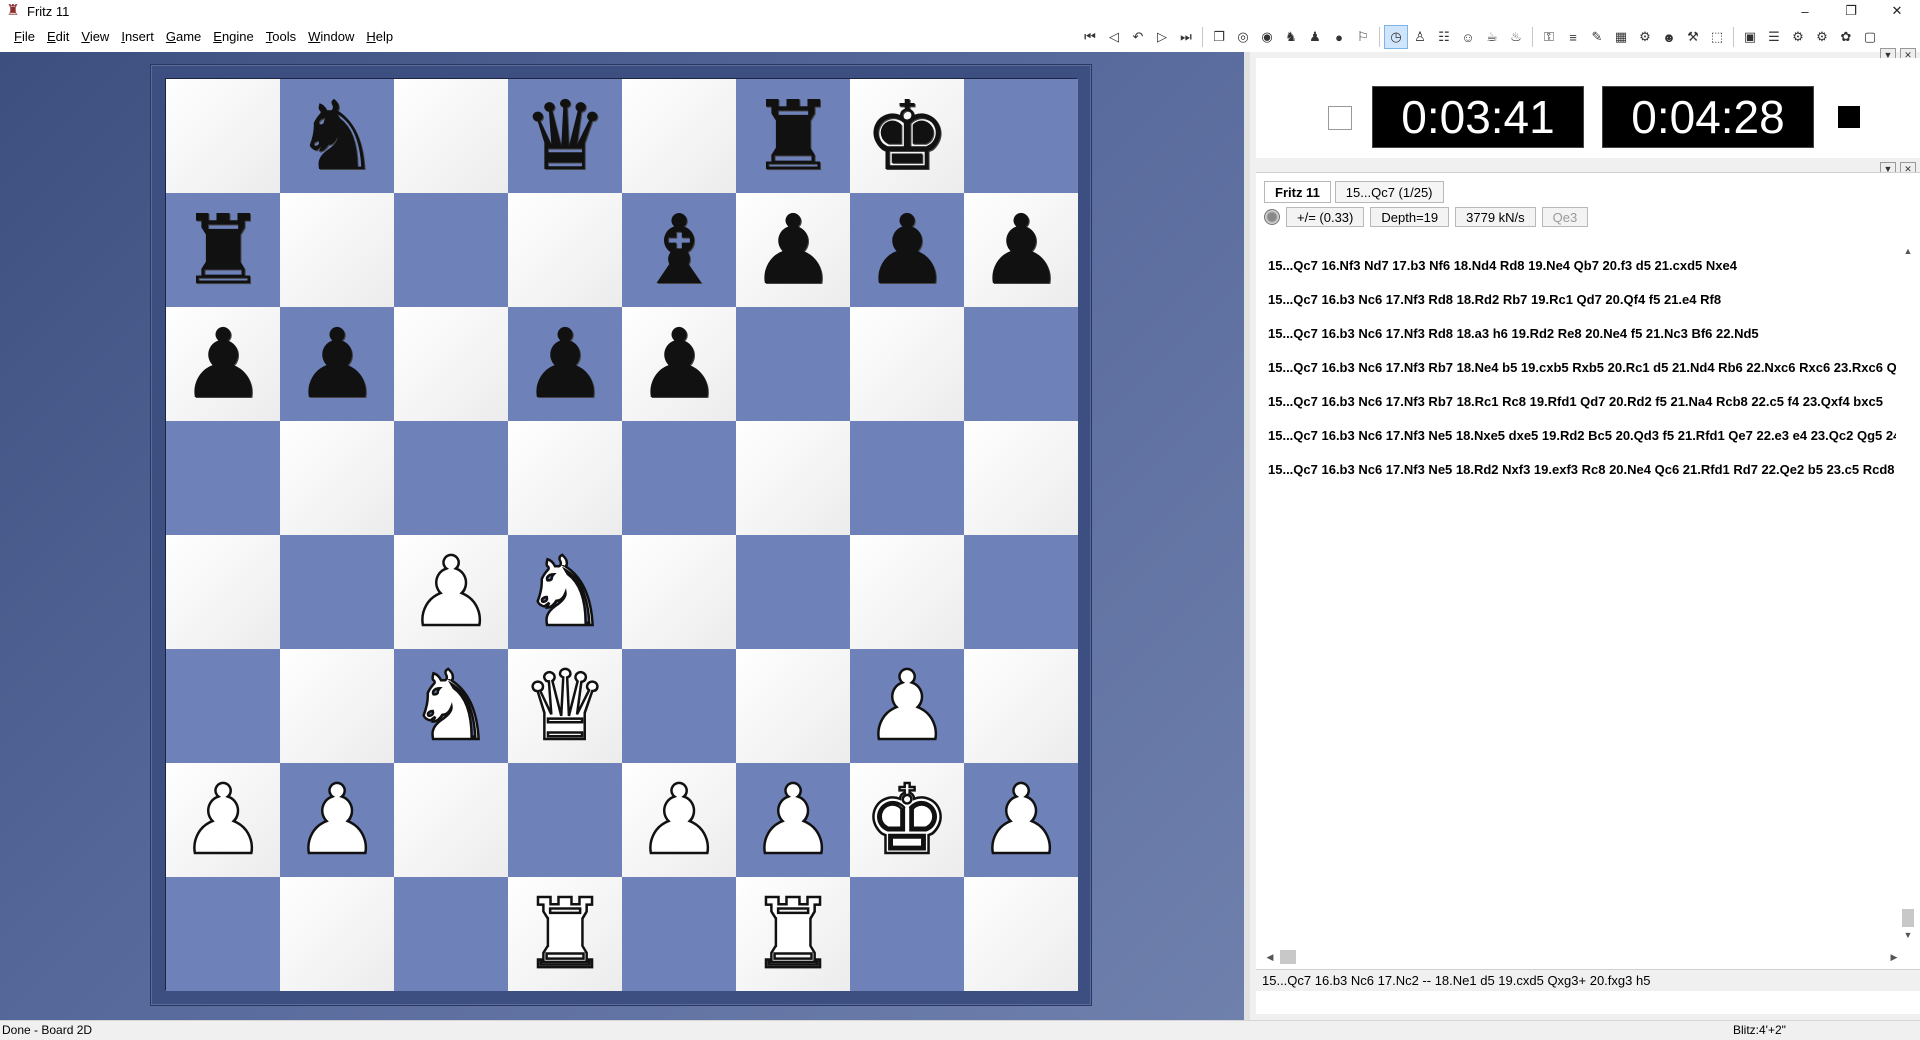 The height and width of the screenshot is (1040, 1920). I want to click on black-bishop-icon: ♝, so click(679, 250).